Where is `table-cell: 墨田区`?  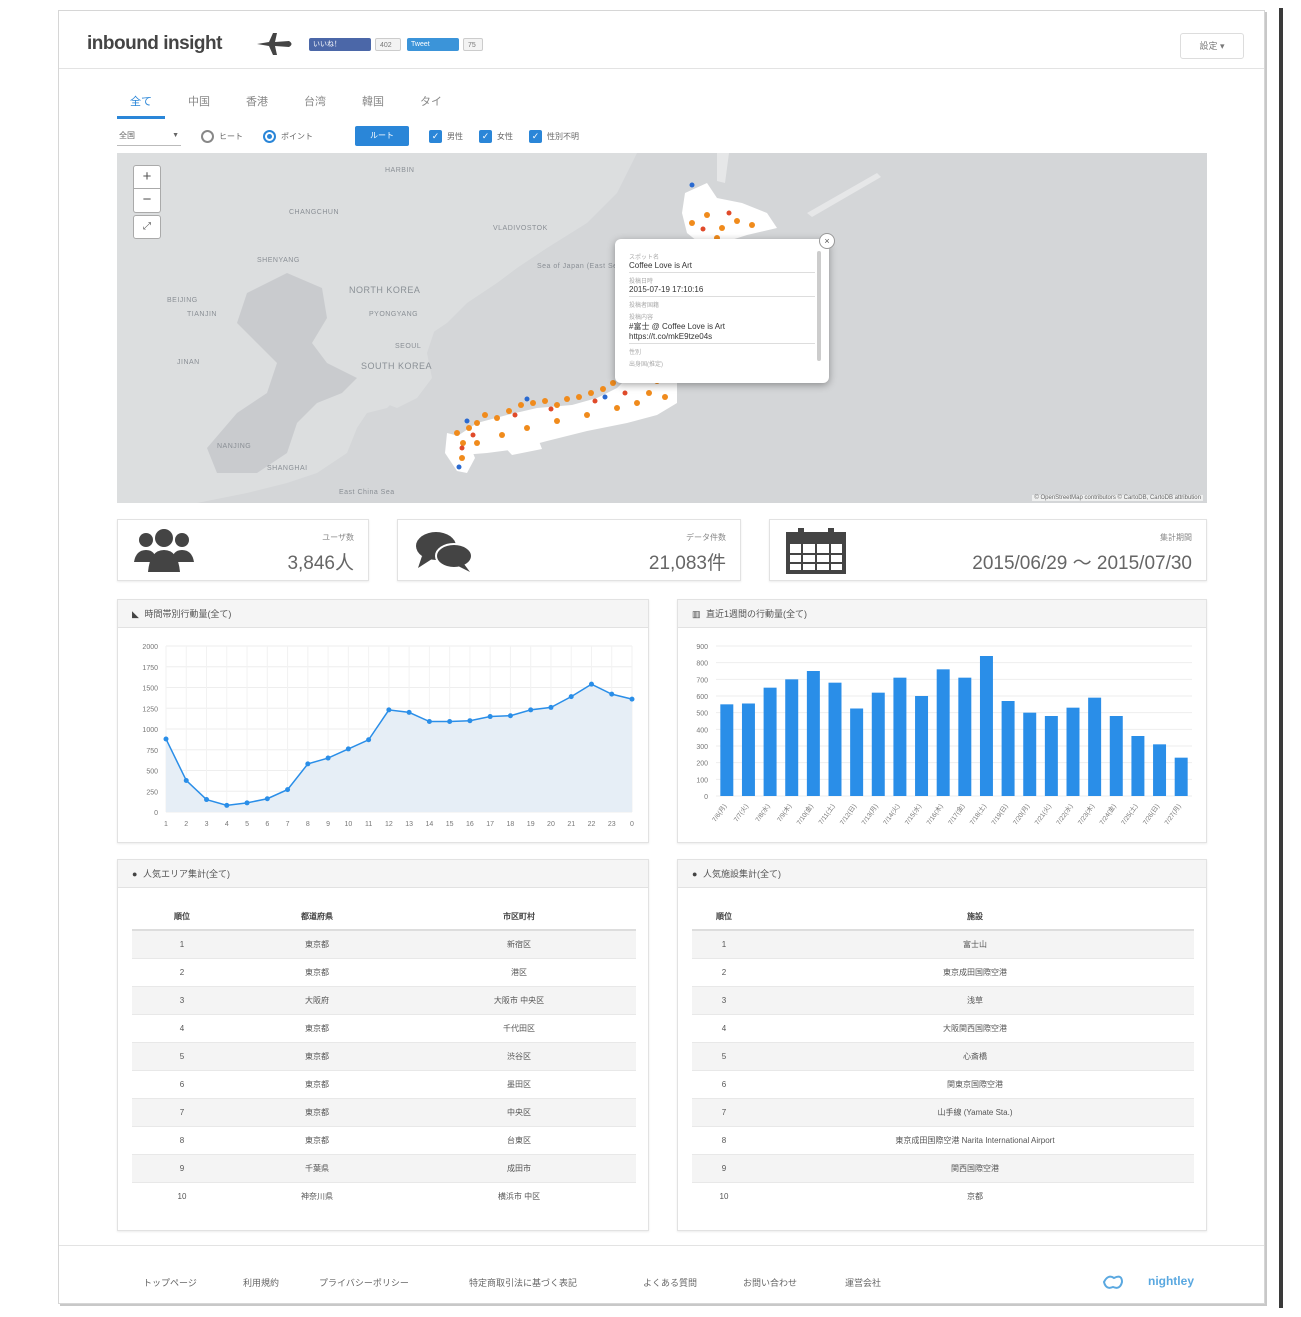 table-cell: 墨田区 is located at coordinates (519, 1083).